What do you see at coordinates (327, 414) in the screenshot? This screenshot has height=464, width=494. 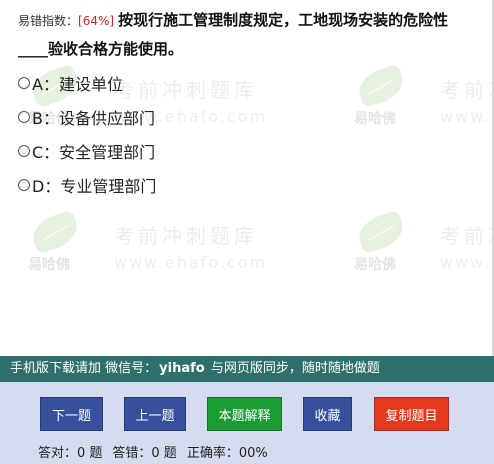 I see `favorite-button: 收藏` at bounding box center [327, 414].